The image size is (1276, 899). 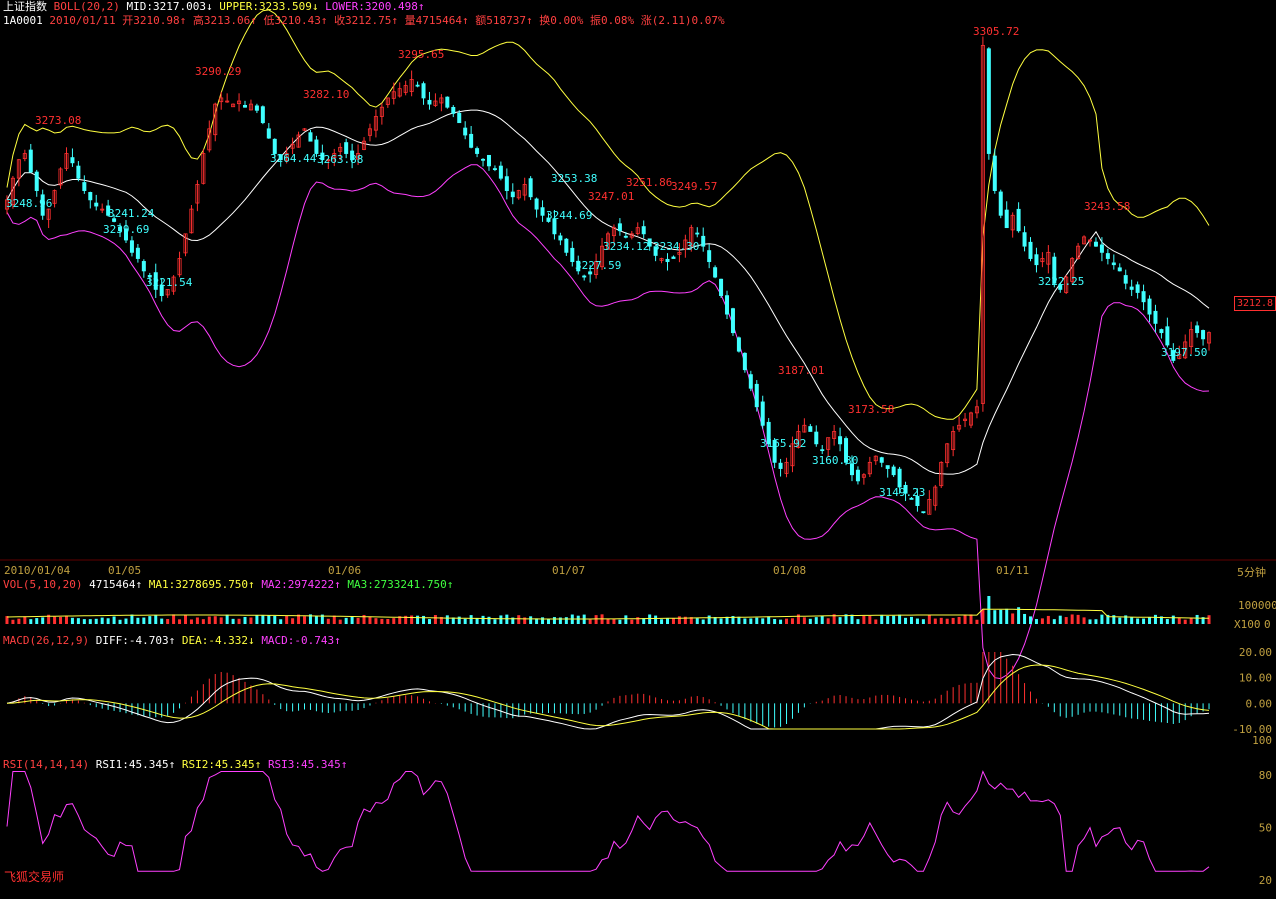 I want to click on vol-tick-label: 0, so click(x=1267, y=624).